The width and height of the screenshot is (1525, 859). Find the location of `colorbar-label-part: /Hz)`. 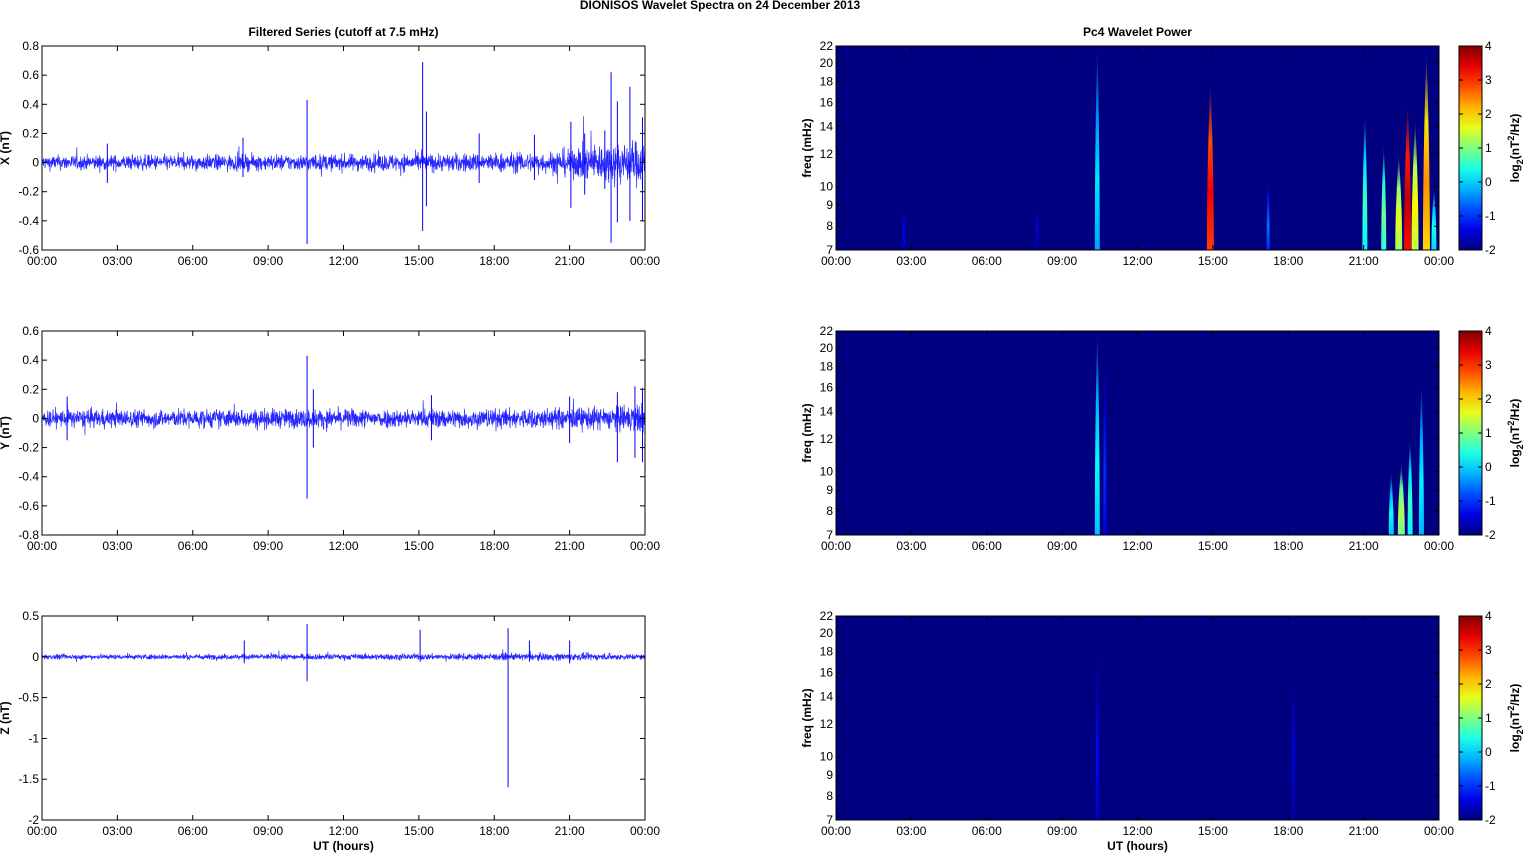

colorbar-label-part: /Hz) is located at coordinates (1515, 125).